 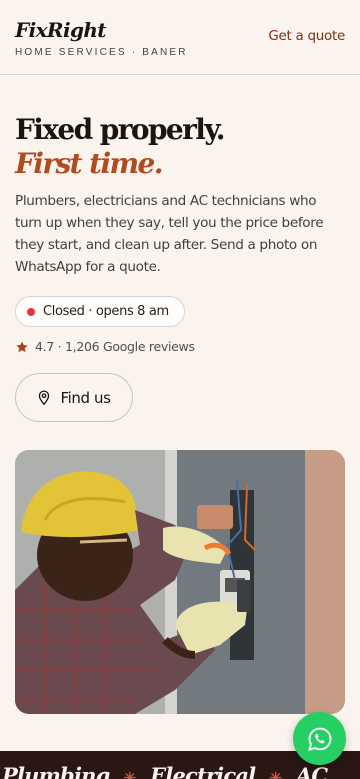 I want to click on get-quote-link: Get a quote, so click(x=306, y=36).